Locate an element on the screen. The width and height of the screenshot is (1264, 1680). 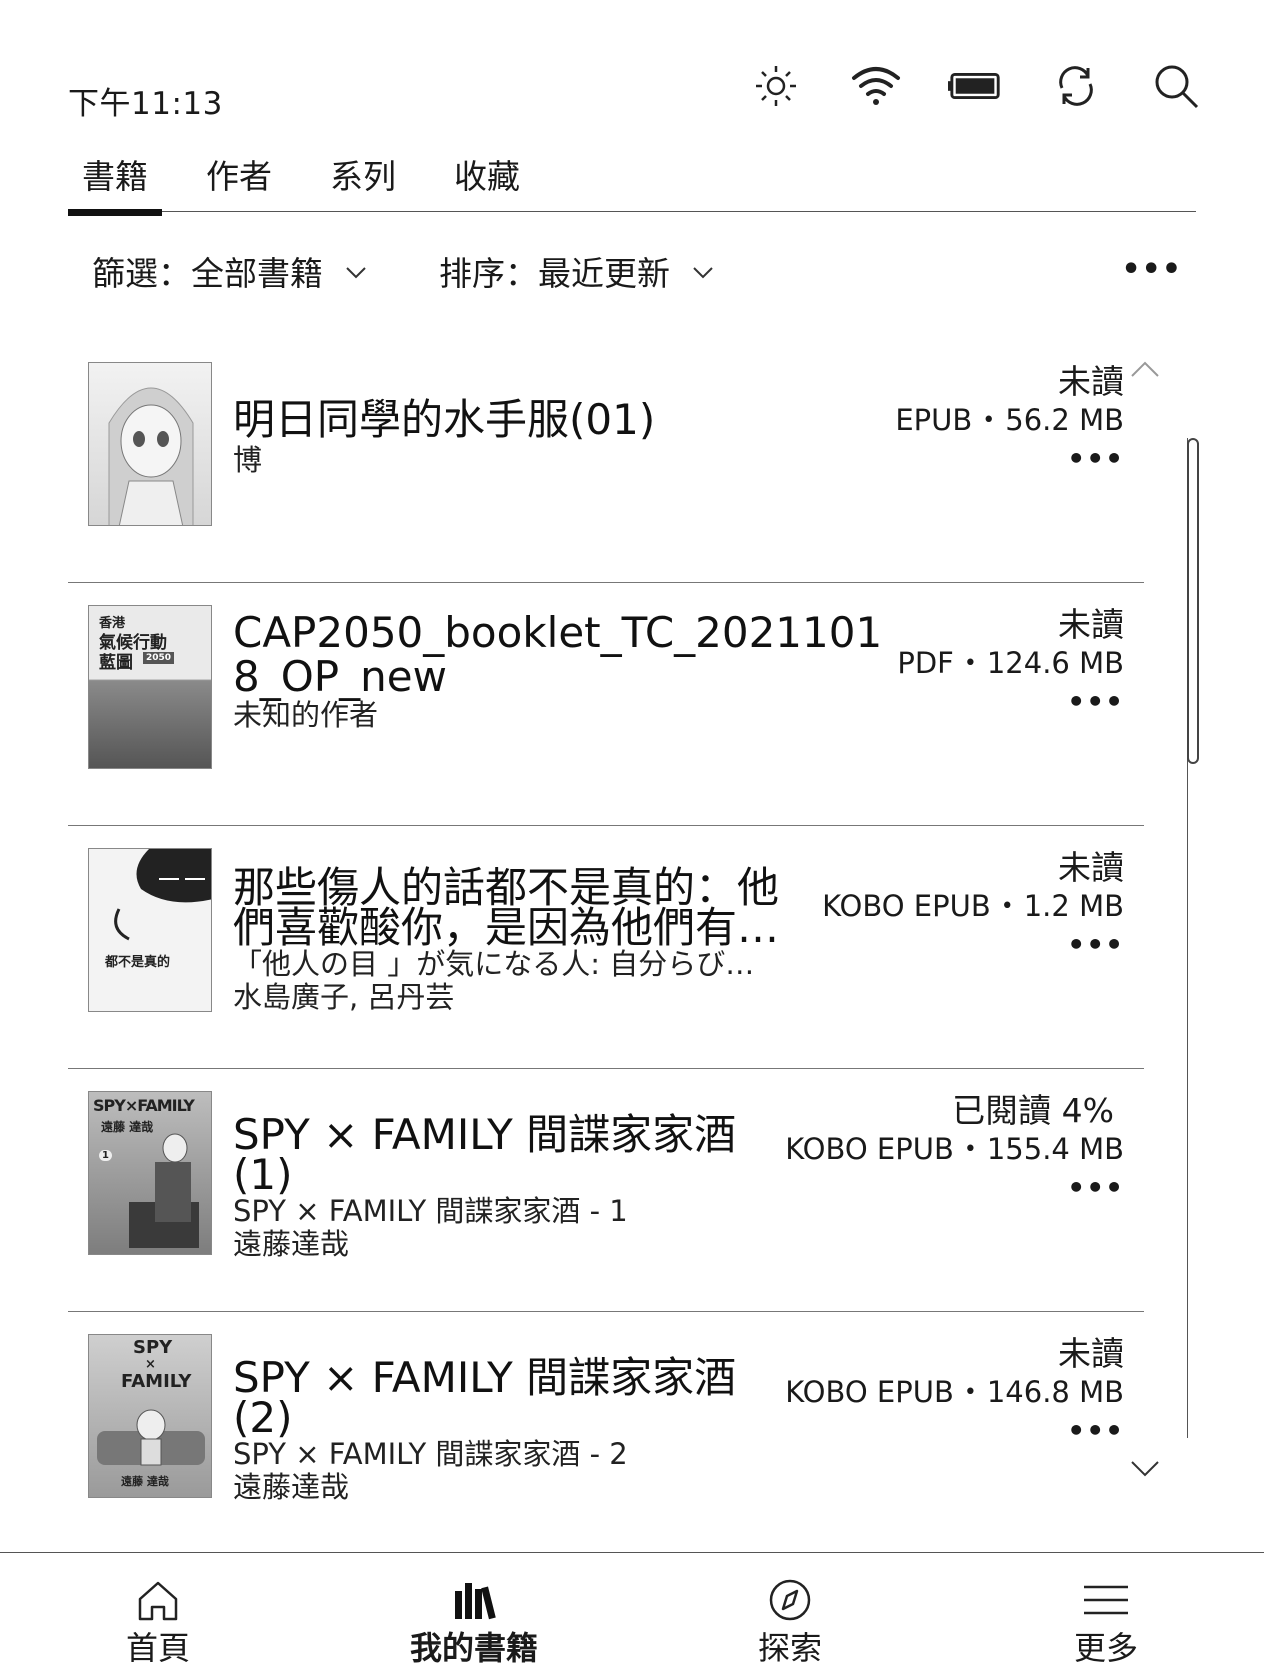
file-format: EPUB is located at coordinates (934, 420).